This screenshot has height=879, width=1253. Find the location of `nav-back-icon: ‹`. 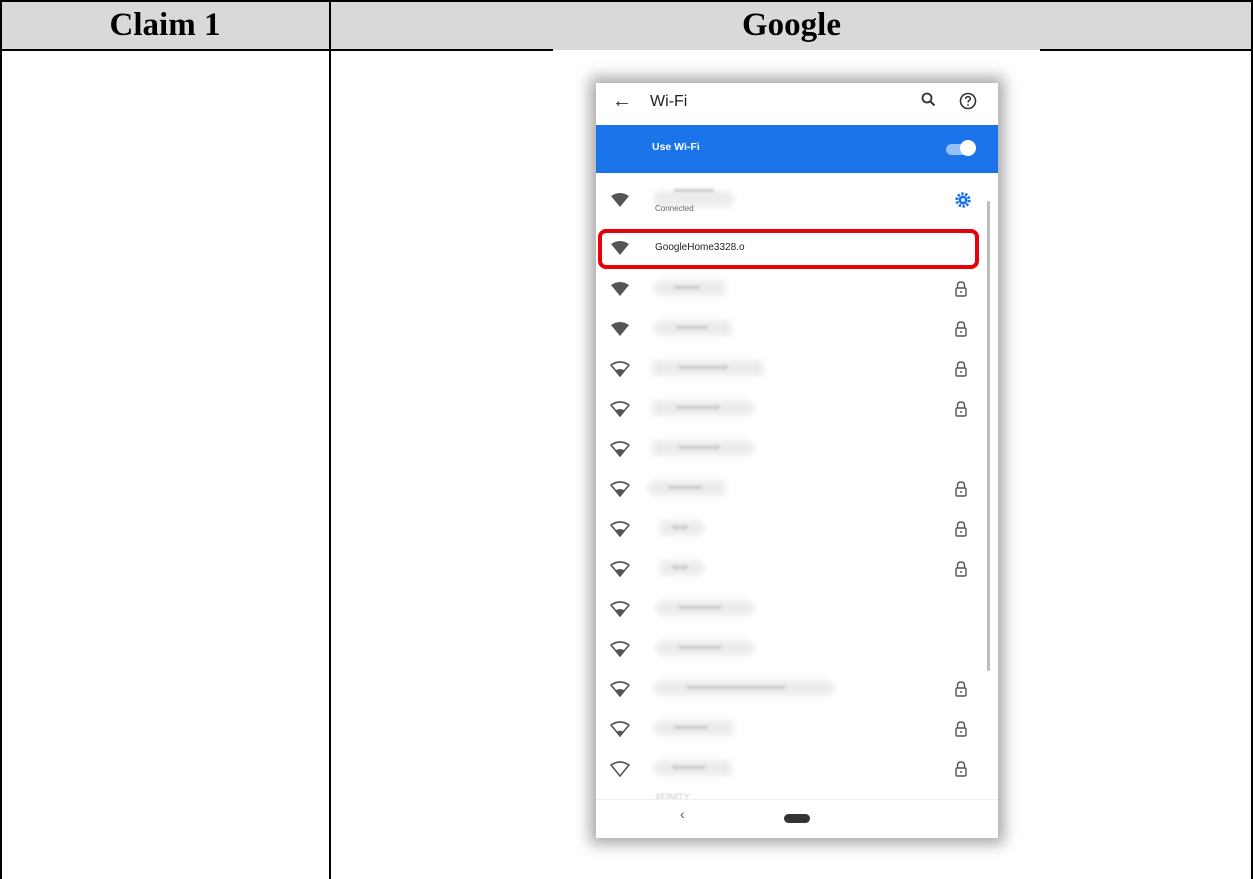

nav-back-icon: ‹ is located at coordinates (682, 814).